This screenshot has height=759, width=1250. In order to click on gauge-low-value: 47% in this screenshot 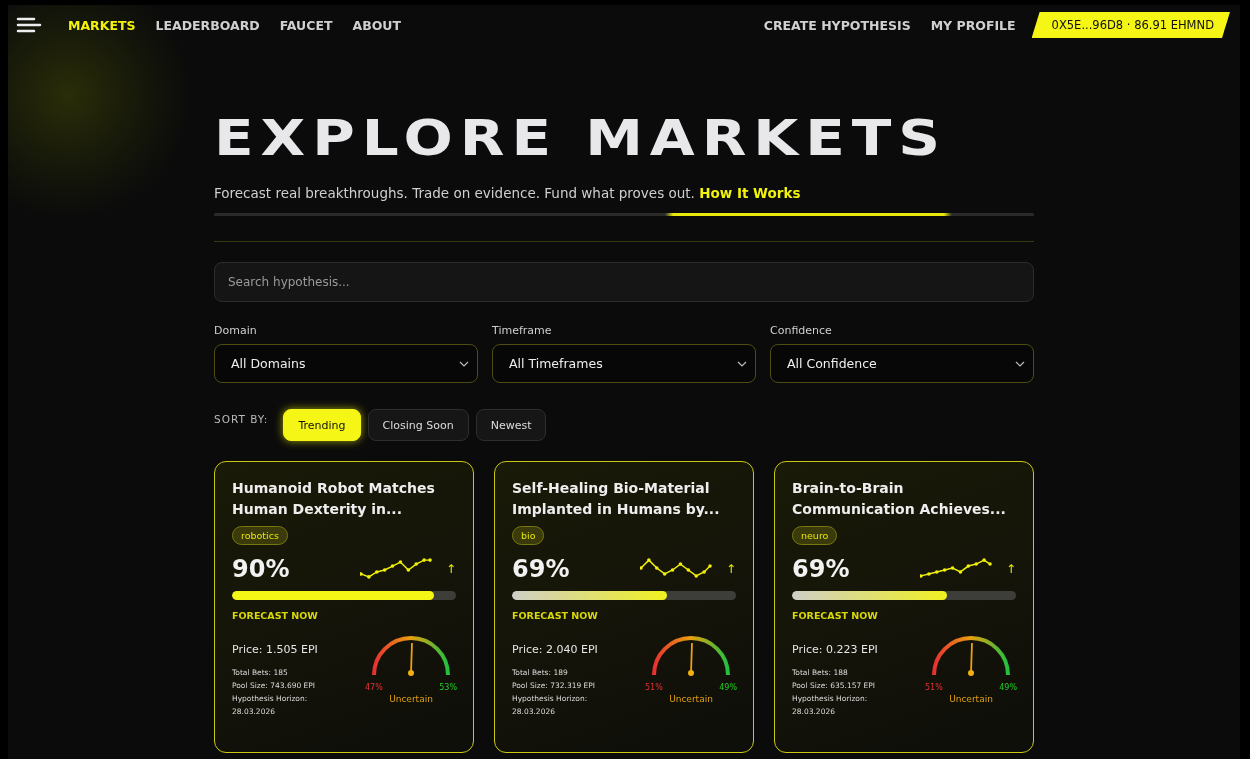, I will do `click(374, 687)`.